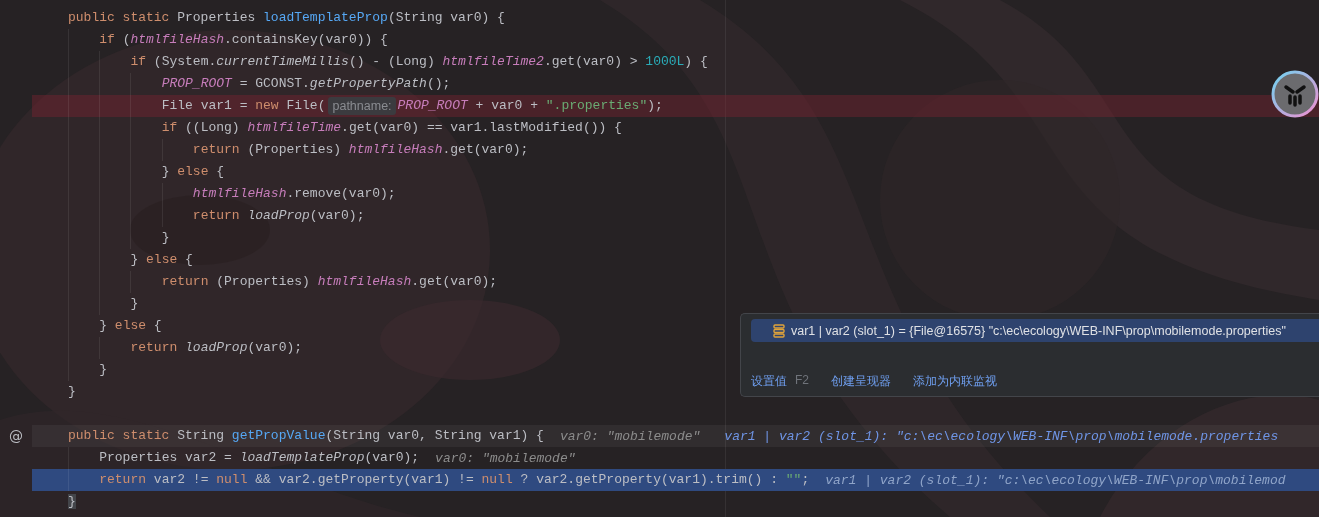 The height and width of the screenshot is (517, 1319). Describe the element at coordinates (1295, 94) in the screenshot. I see `logo-icon` at that location.